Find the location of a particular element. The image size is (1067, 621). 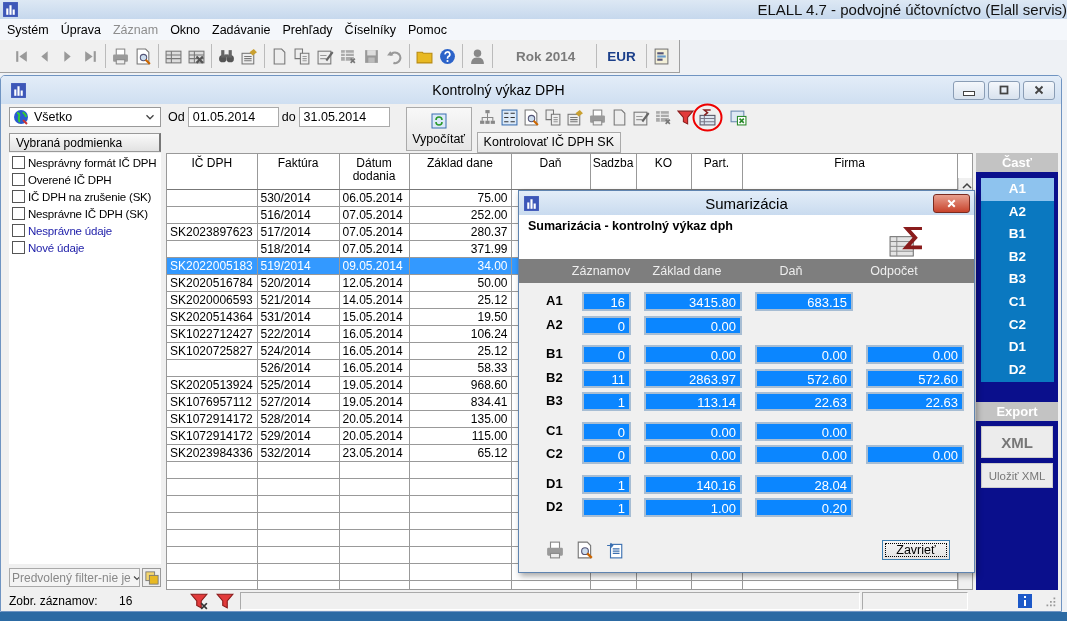

part-item: B2 is located at coordinates (1017, 257).